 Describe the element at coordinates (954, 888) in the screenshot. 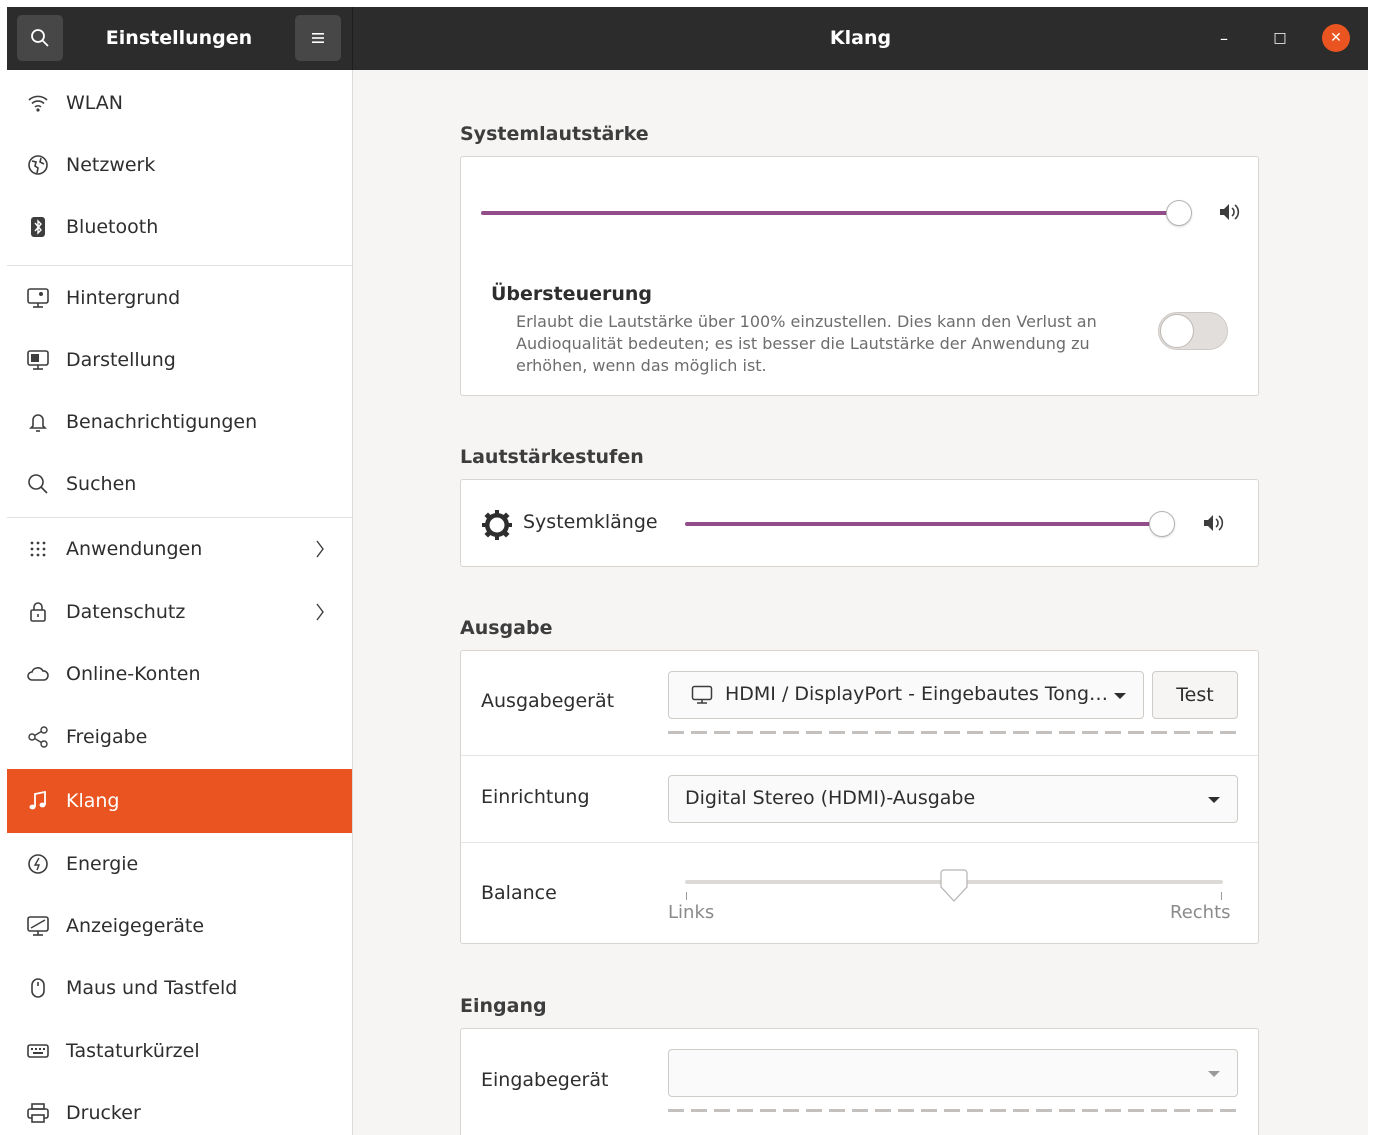

I see `balance-slider-handle` at that location.